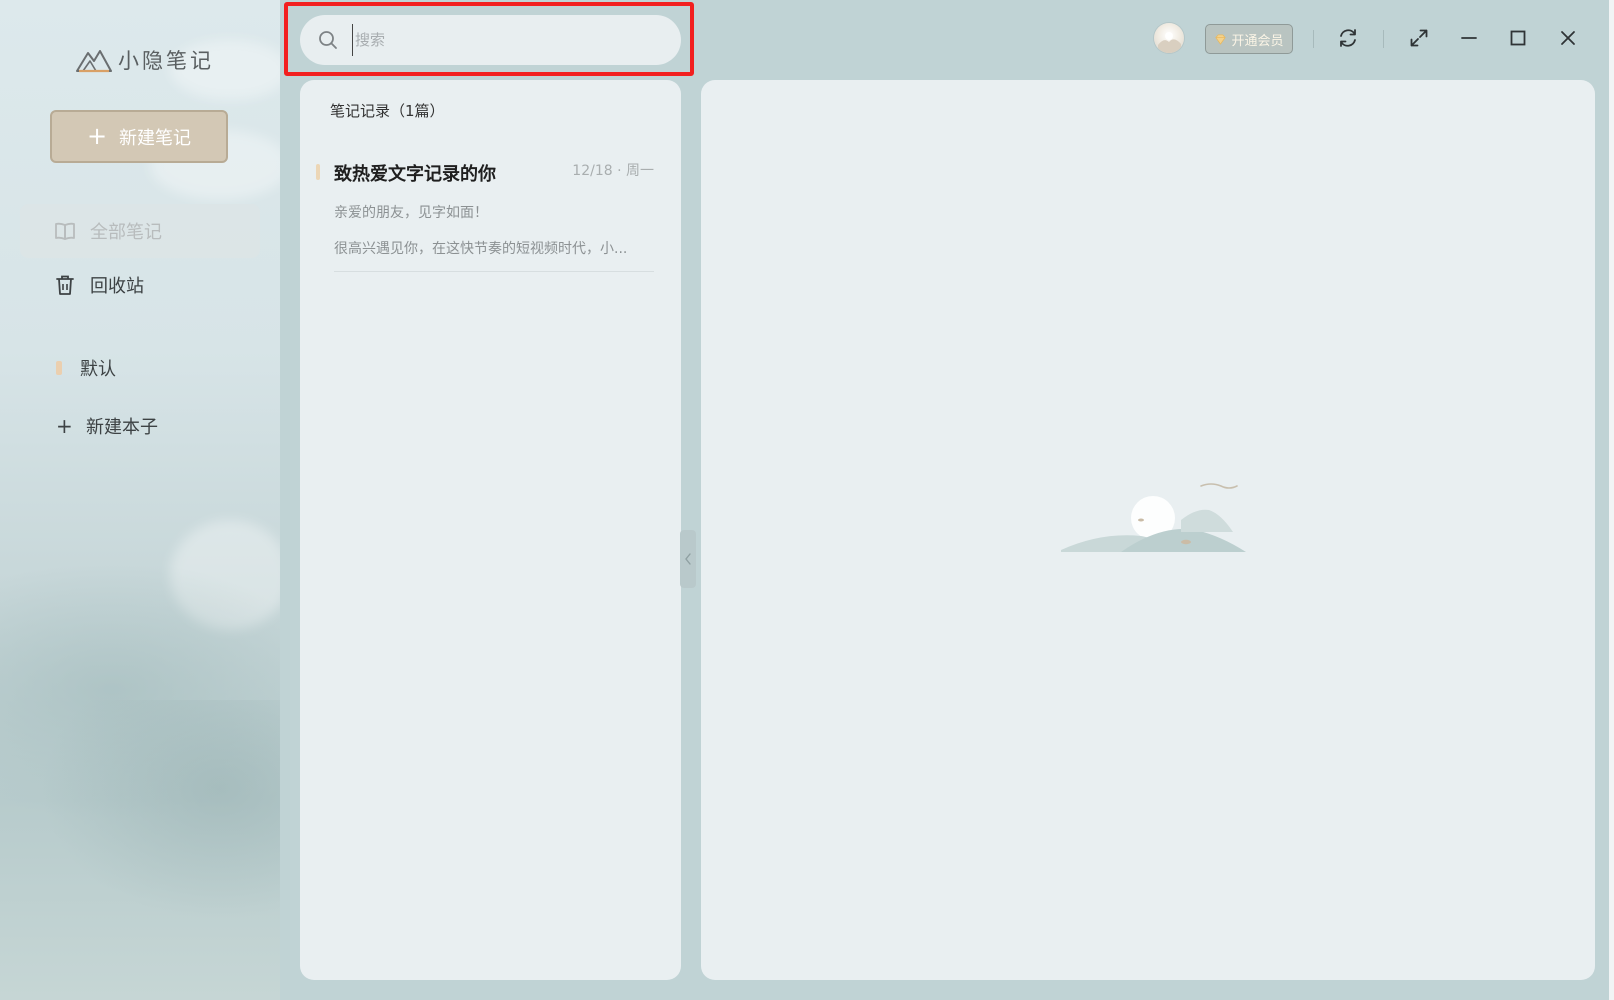 The image size is (1614, 1000). What do you see at coordinates (415, 174) in the screenshot?
I see `note-title: 致热爱文字记录的你` at bounding box center [415, 174].